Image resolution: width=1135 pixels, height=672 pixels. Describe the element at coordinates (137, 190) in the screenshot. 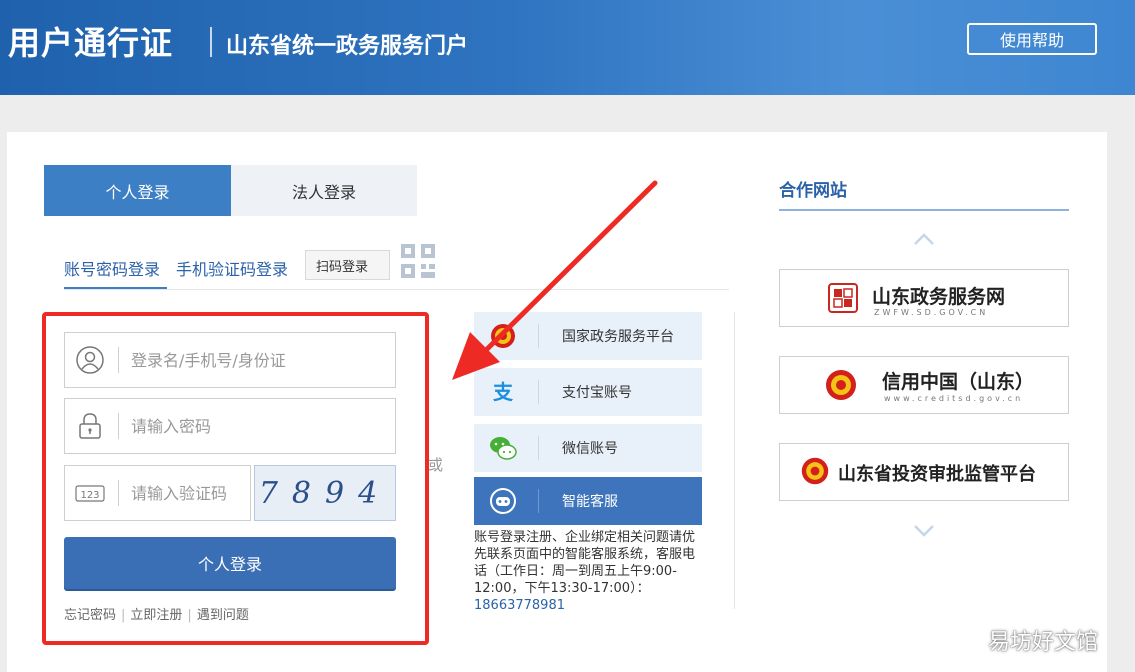

I see `tab-personal-login: 个人登录` at that location.